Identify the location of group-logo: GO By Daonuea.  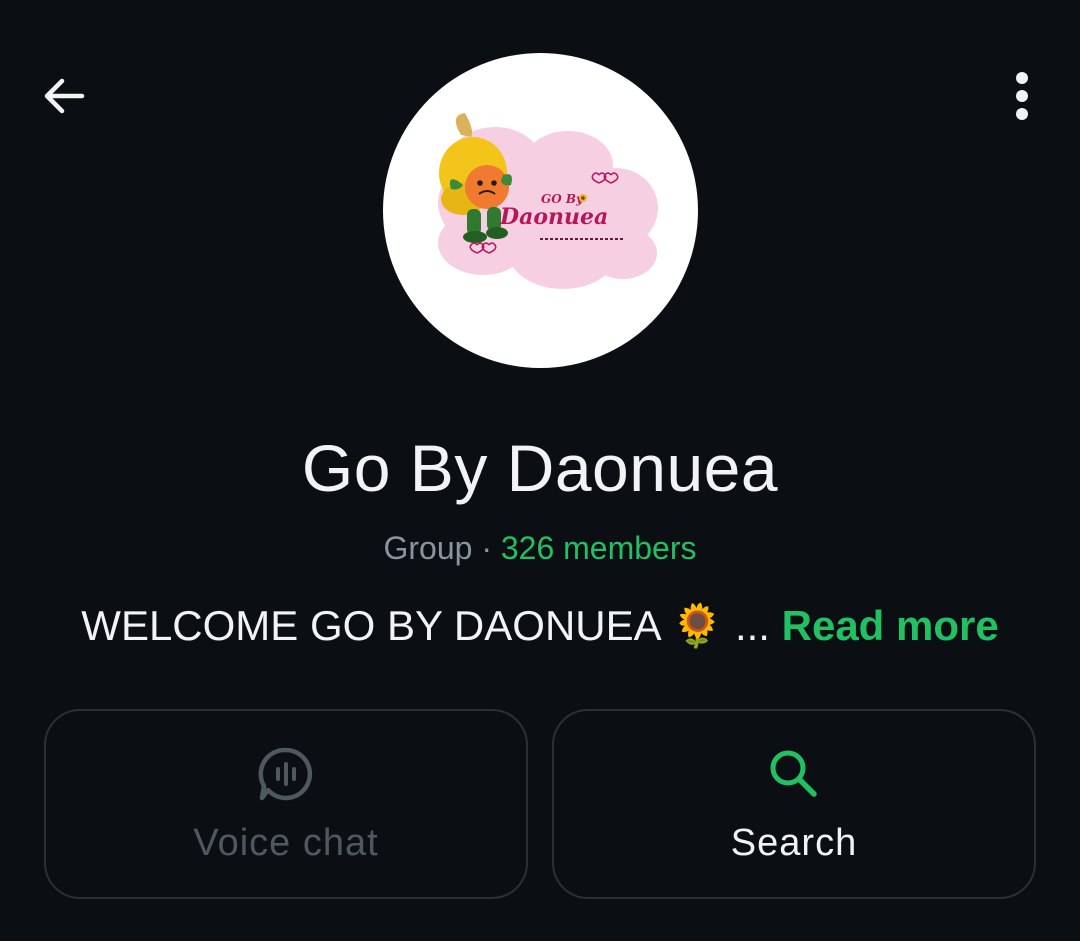
(548, 201).